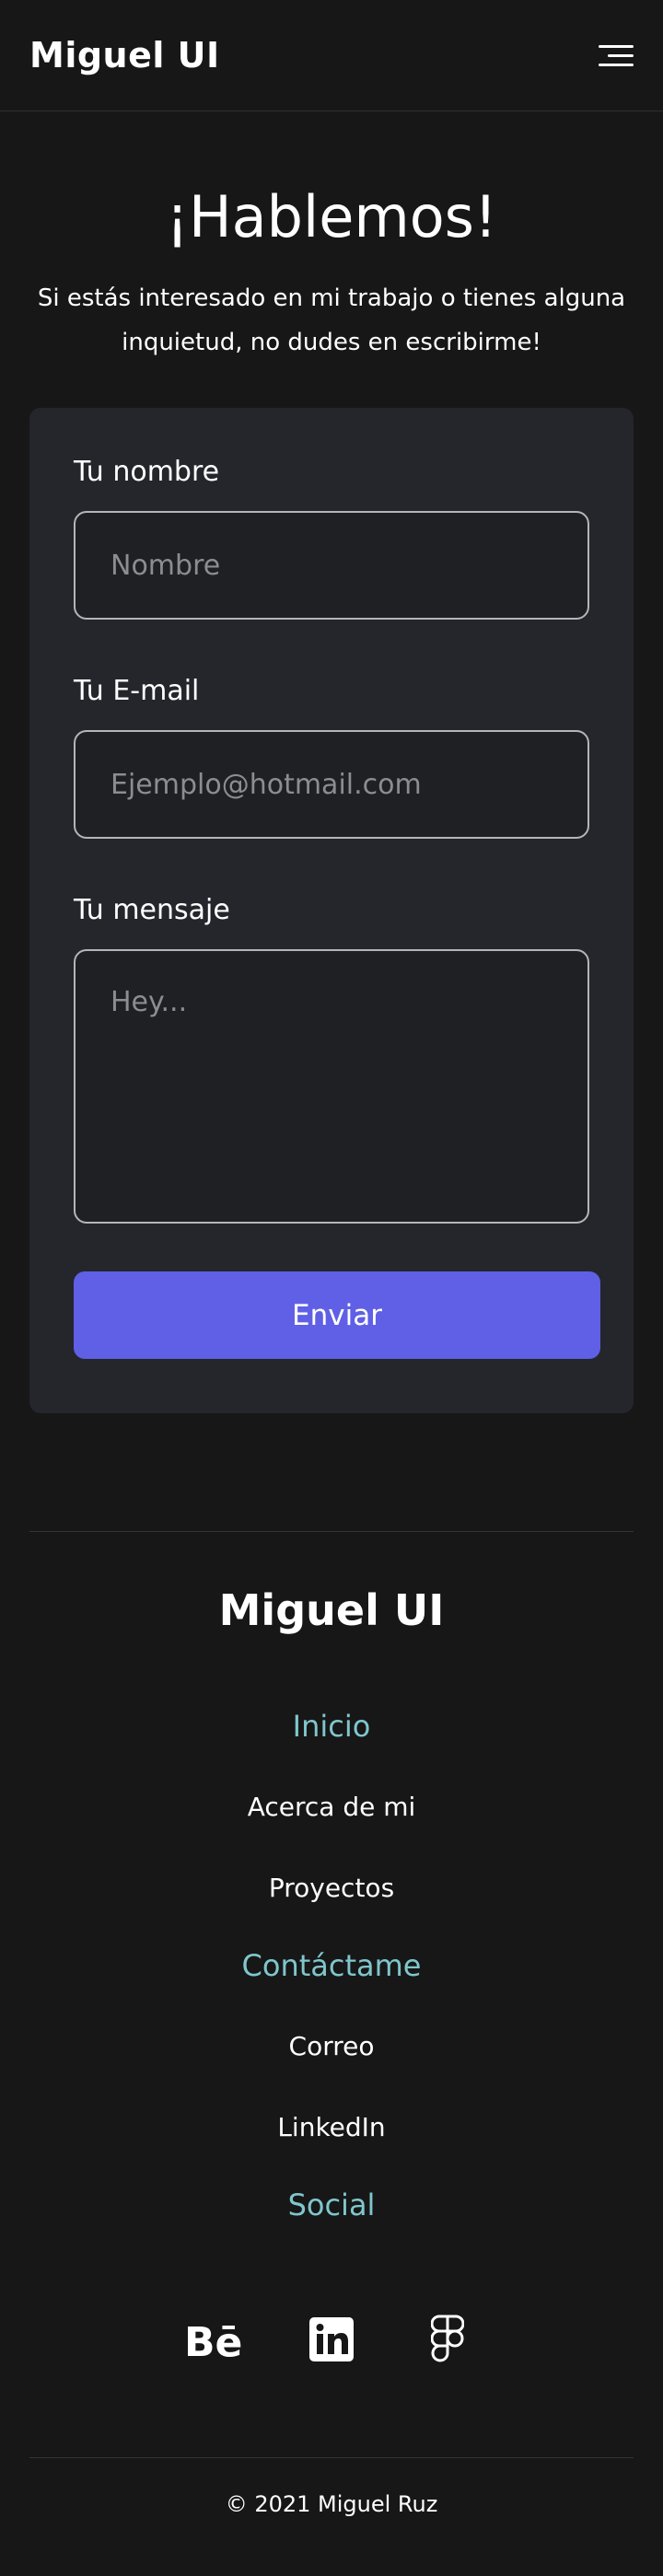 This screenshot has height=2576, width=663. I want to click on footer-link-email: Correo, so click(331, 2046).